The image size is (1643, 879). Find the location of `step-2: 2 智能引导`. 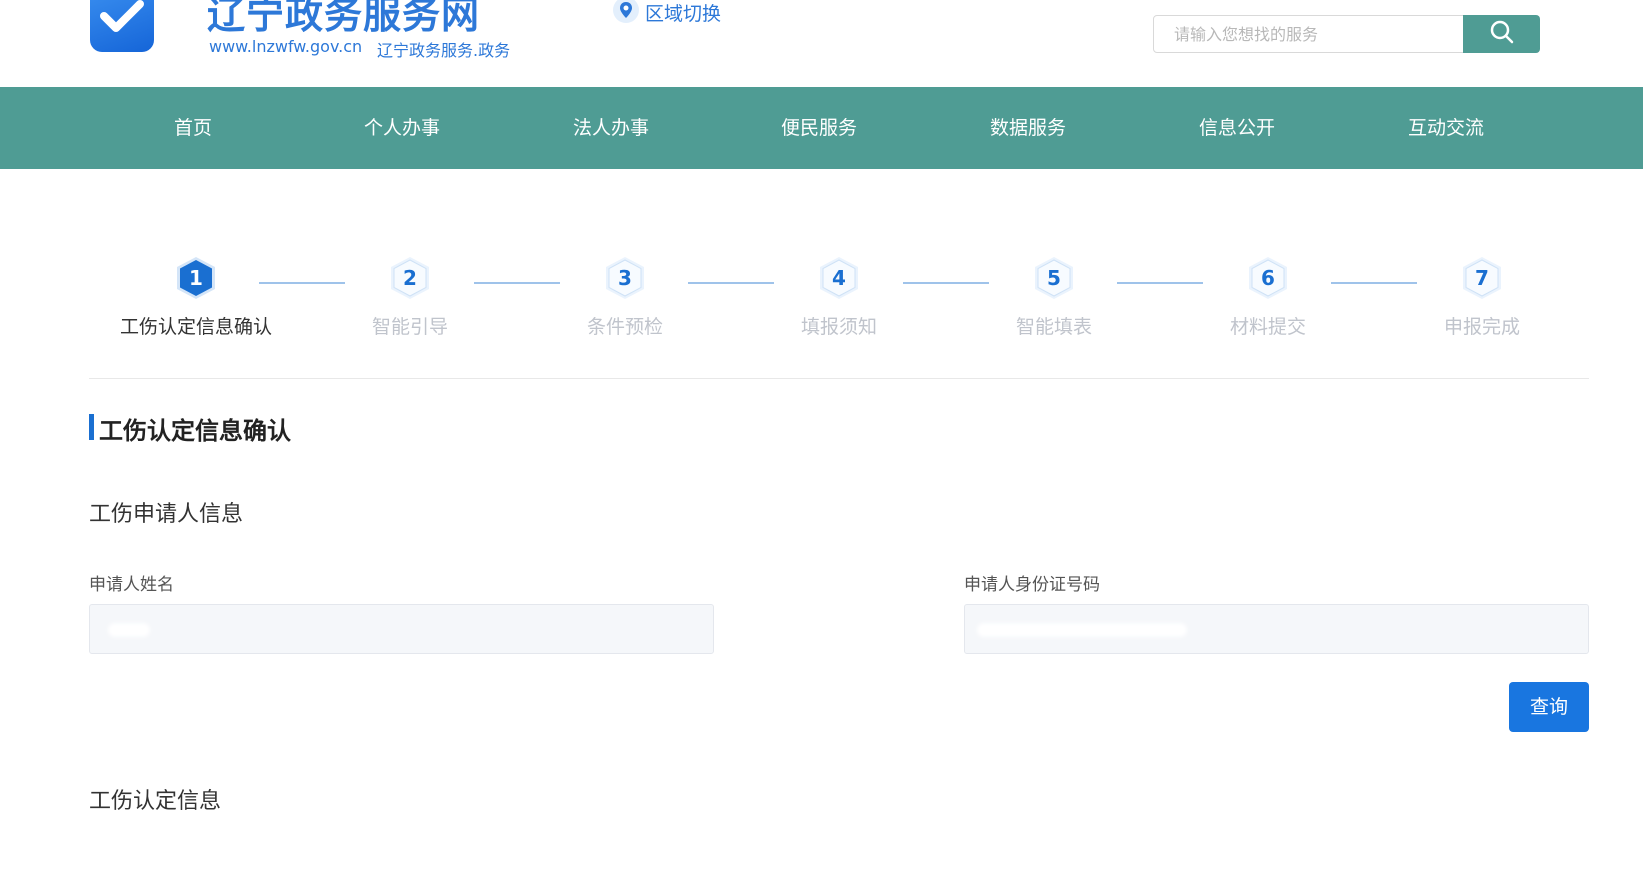

step-2: 2 智能引导 is located at coordinates (410, 297).